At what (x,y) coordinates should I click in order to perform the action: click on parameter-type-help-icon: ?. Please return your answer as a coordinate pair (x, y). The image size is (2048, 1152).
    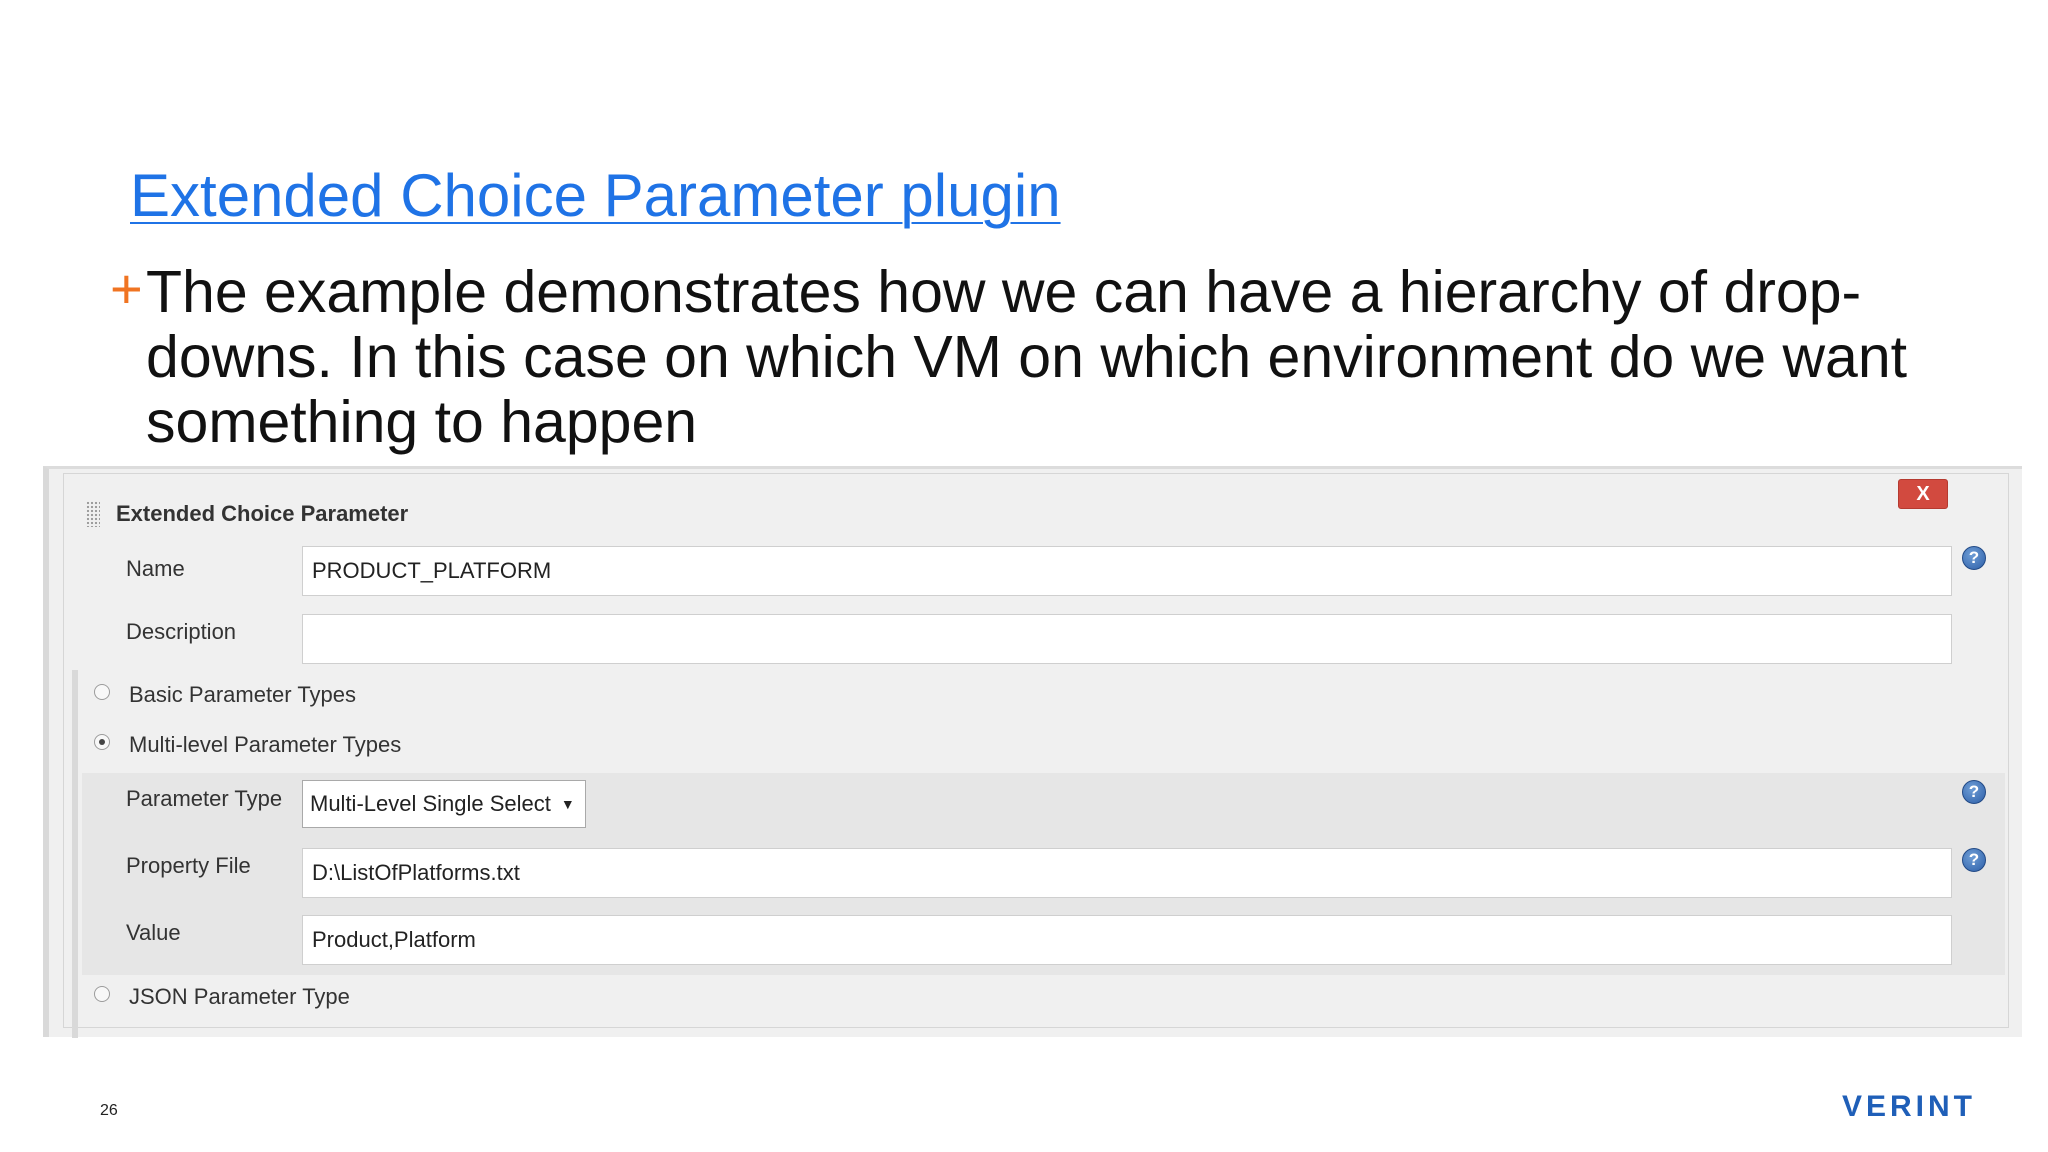
    Looking at the image, I should click on (1974, 792).